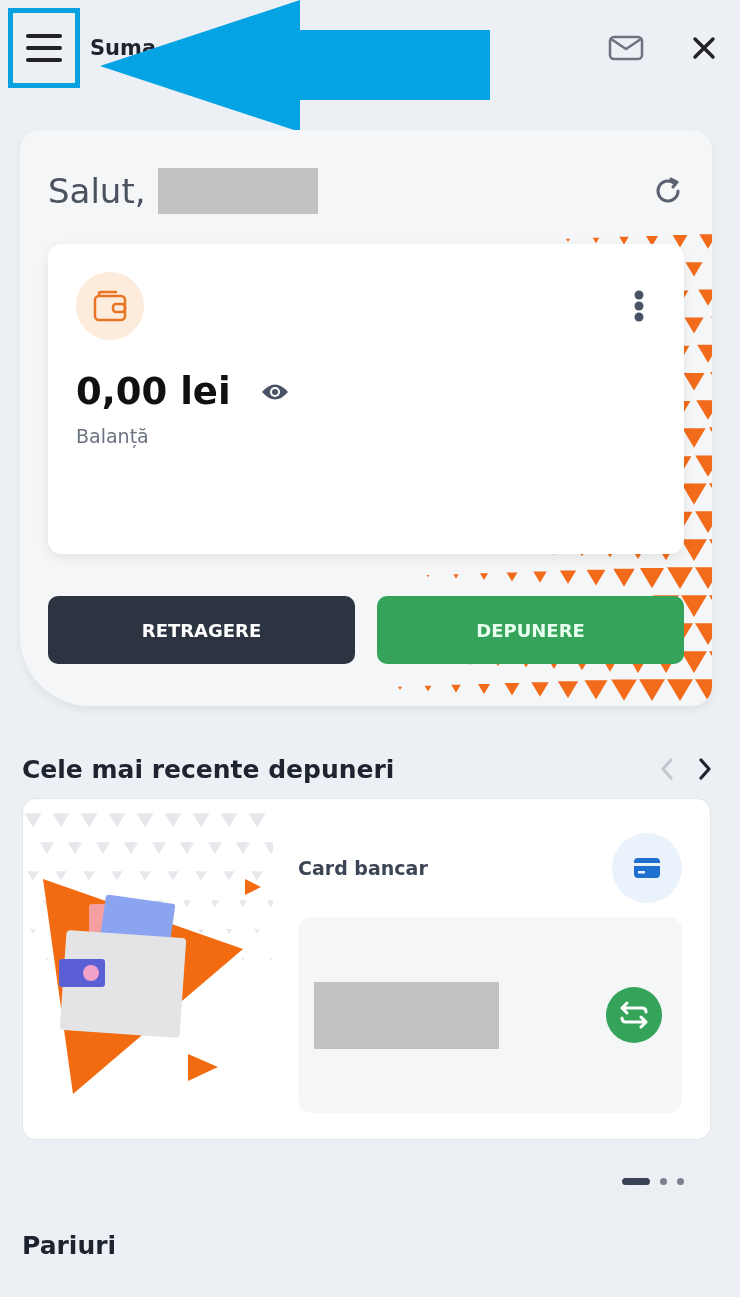  What do you see at coordinates (274, 391) in the screenshot?
I see `eye-icon` at bounding box center [274, 391].